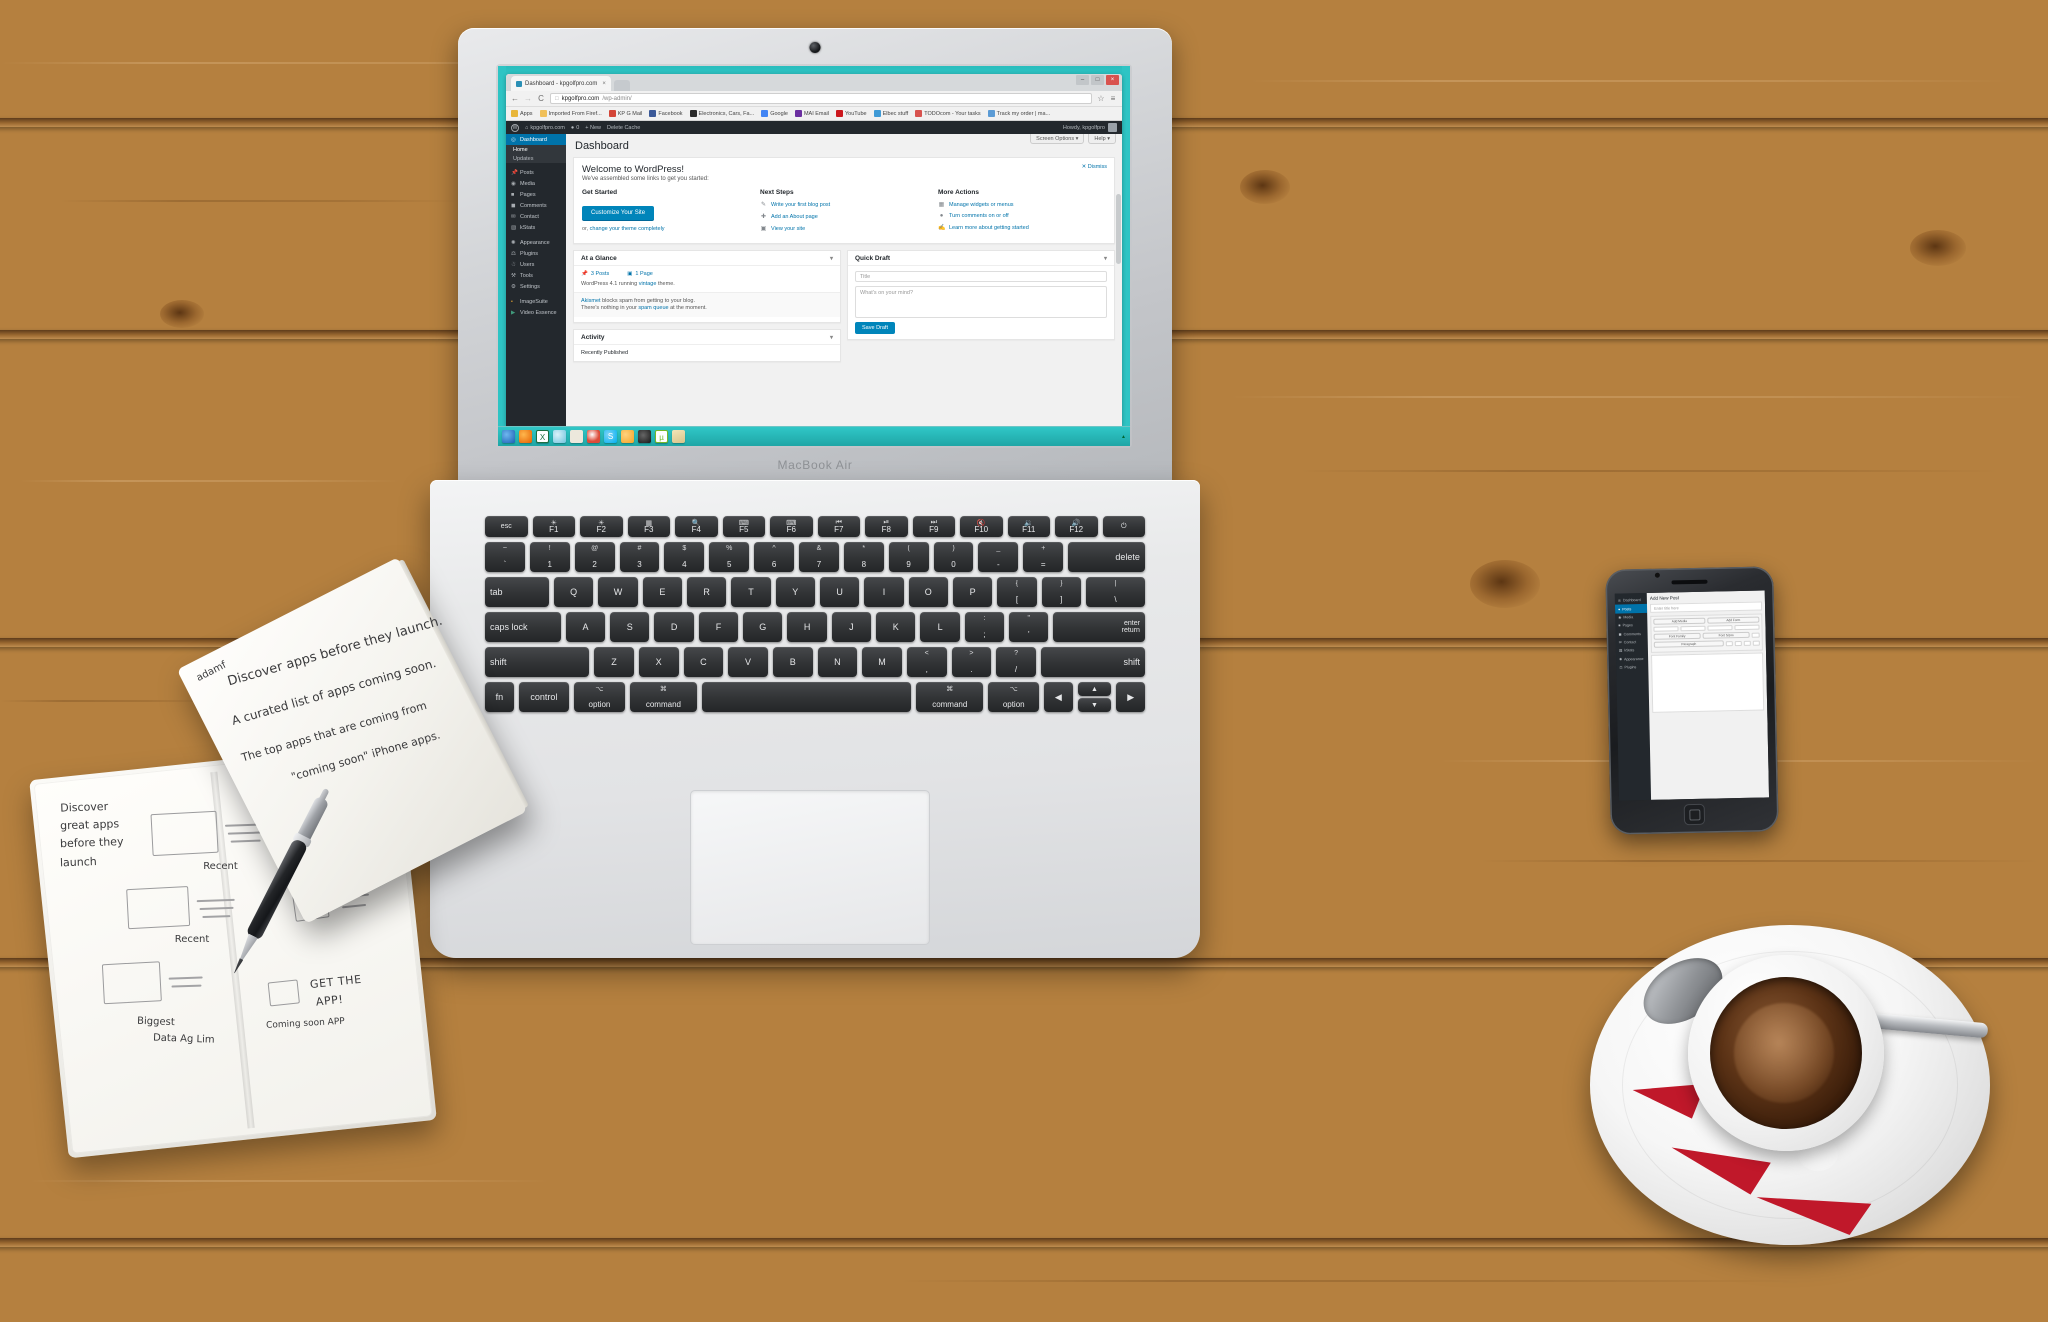  Describe the element at coordinates (1113, 98) in the screenshot. I see `browser-menu-icon: ≡` at that location.